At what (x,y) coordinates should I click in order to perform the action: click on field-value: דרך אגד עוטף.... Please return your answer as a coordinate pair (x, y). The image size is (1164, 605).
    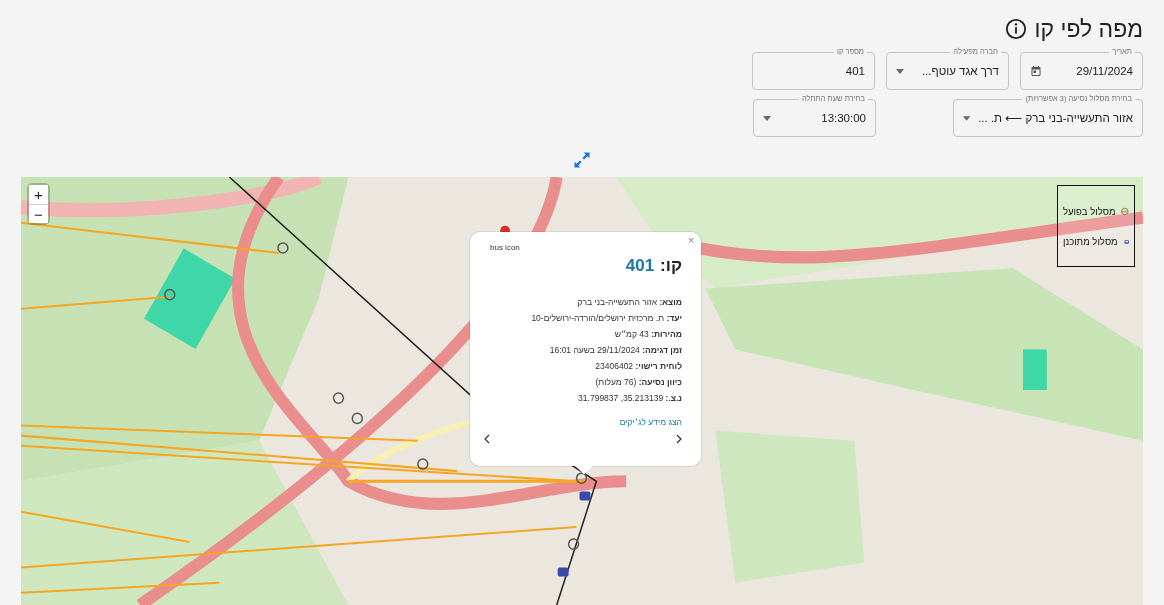
    Looking at the image, I should click on (959, 71).